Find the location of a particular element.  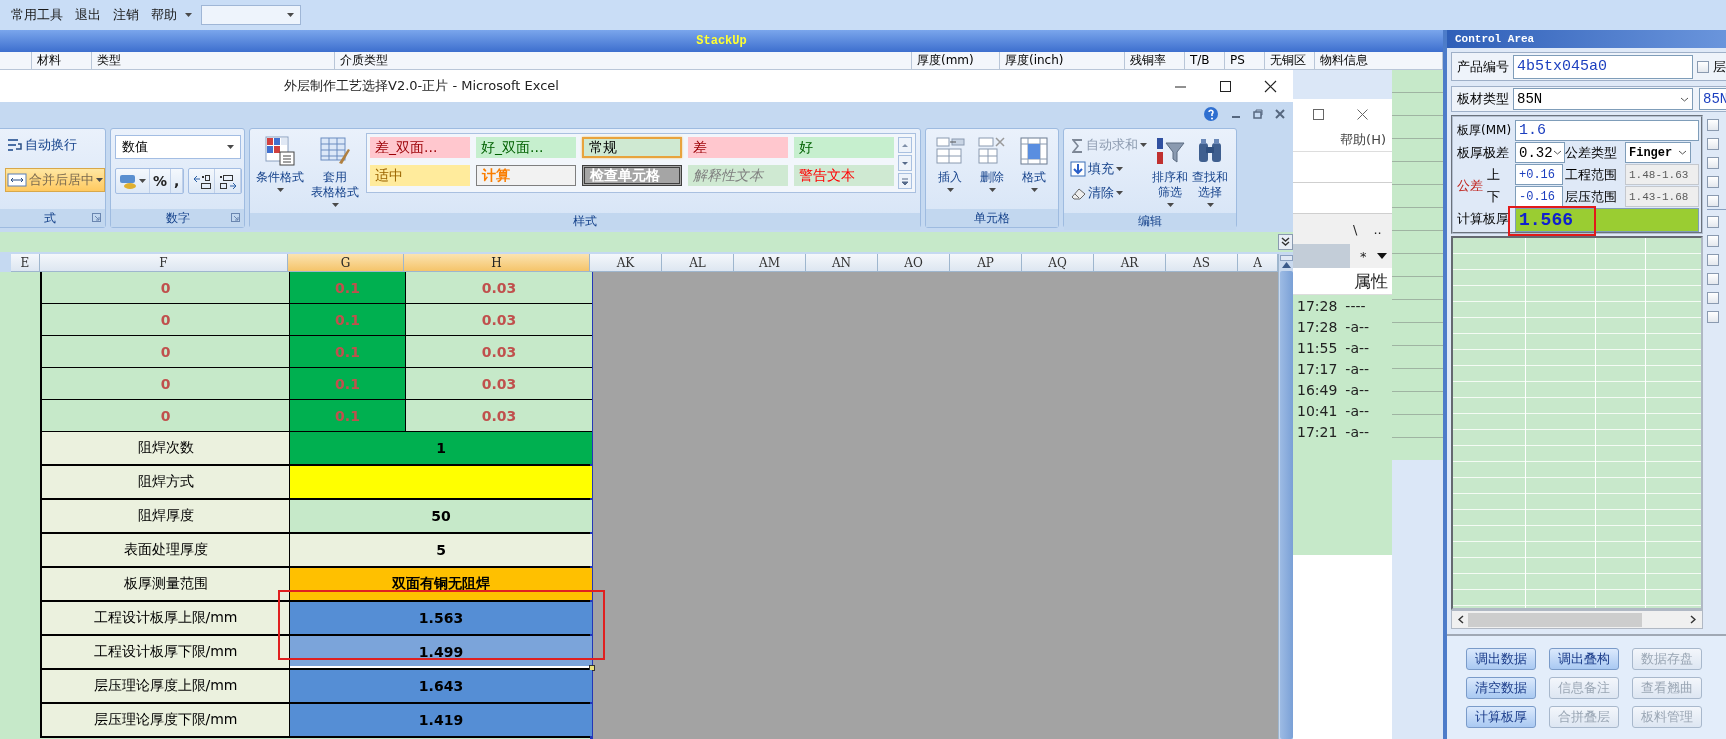

menu-item: 帮助(H) is located at coordinates (1363, 140).